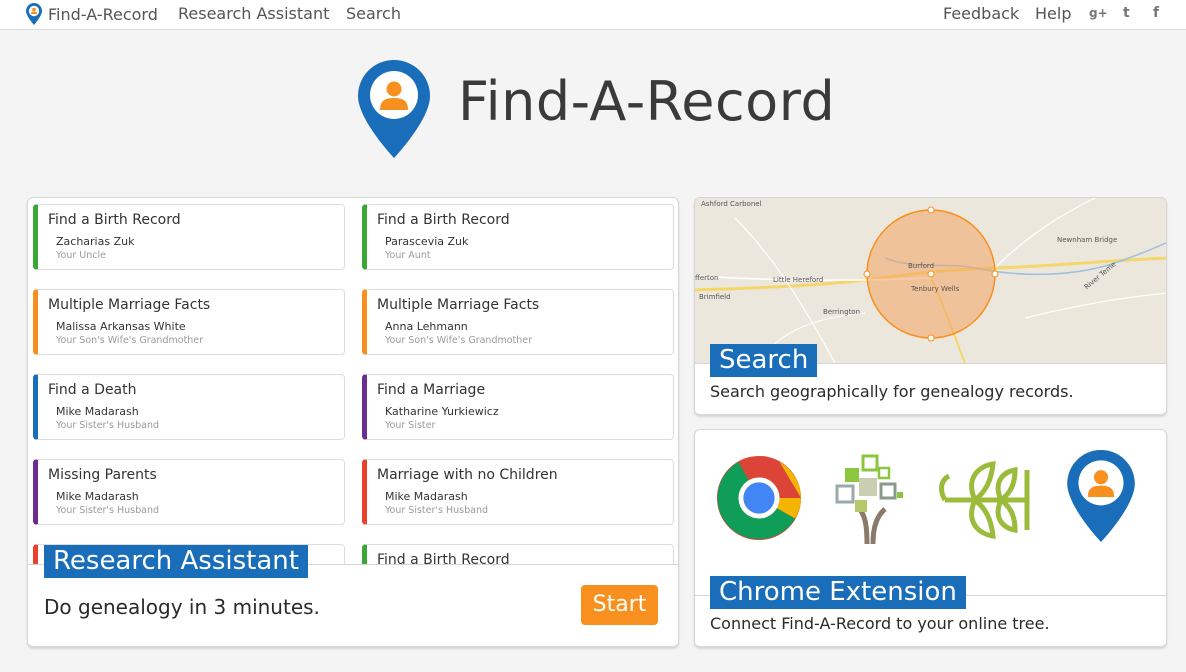  What do you see at coordinates (619, 605) in the screenshot?
I see `start-button: Start` at bounding box center [619, 605].